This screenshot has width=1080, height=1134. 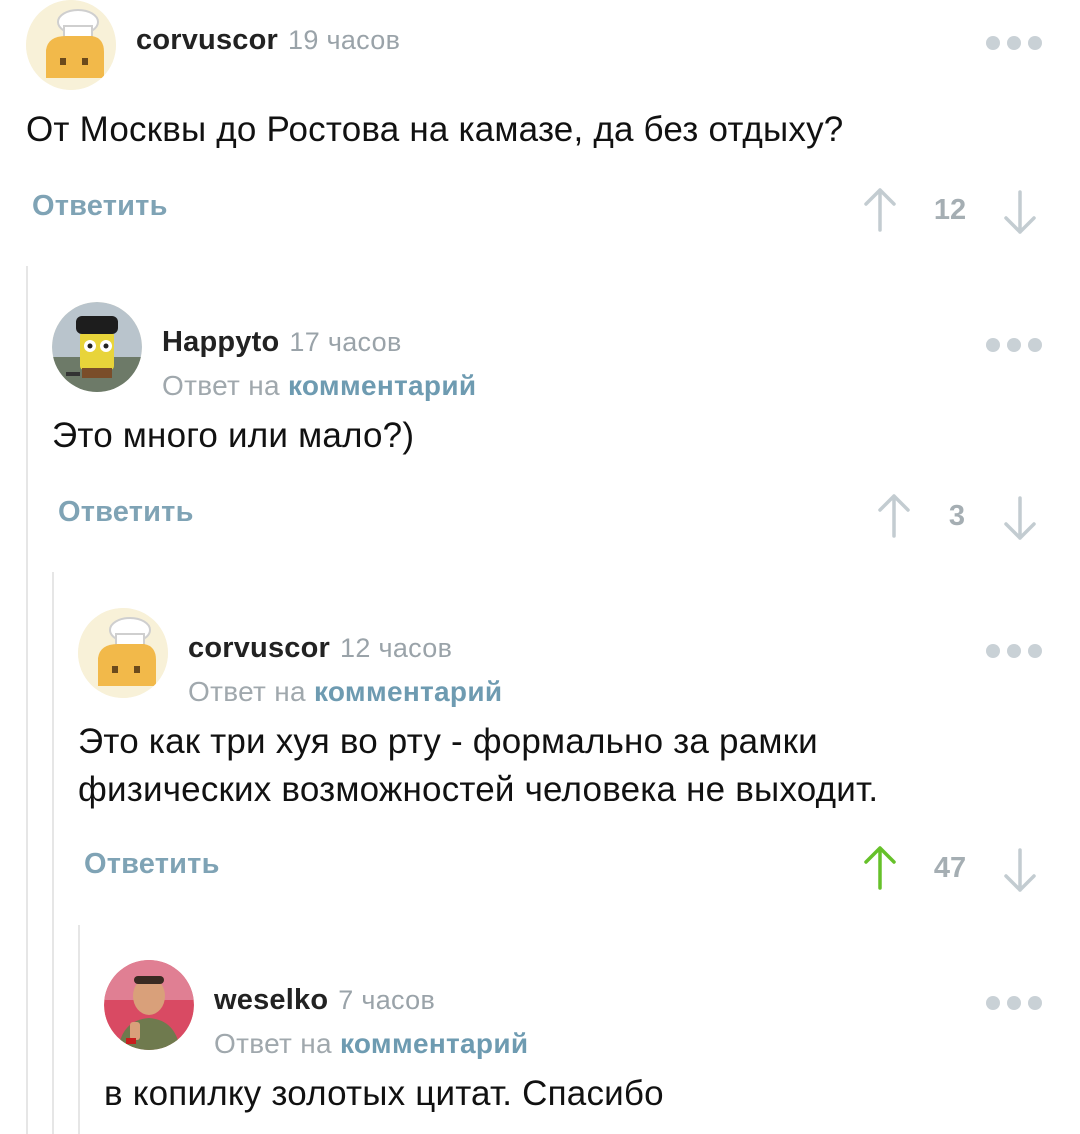 What do you see at coordinates (553, 45) in the screenshot?
I see `comment-header: corvuscor 19 часов` at bounding box center [553, 45].